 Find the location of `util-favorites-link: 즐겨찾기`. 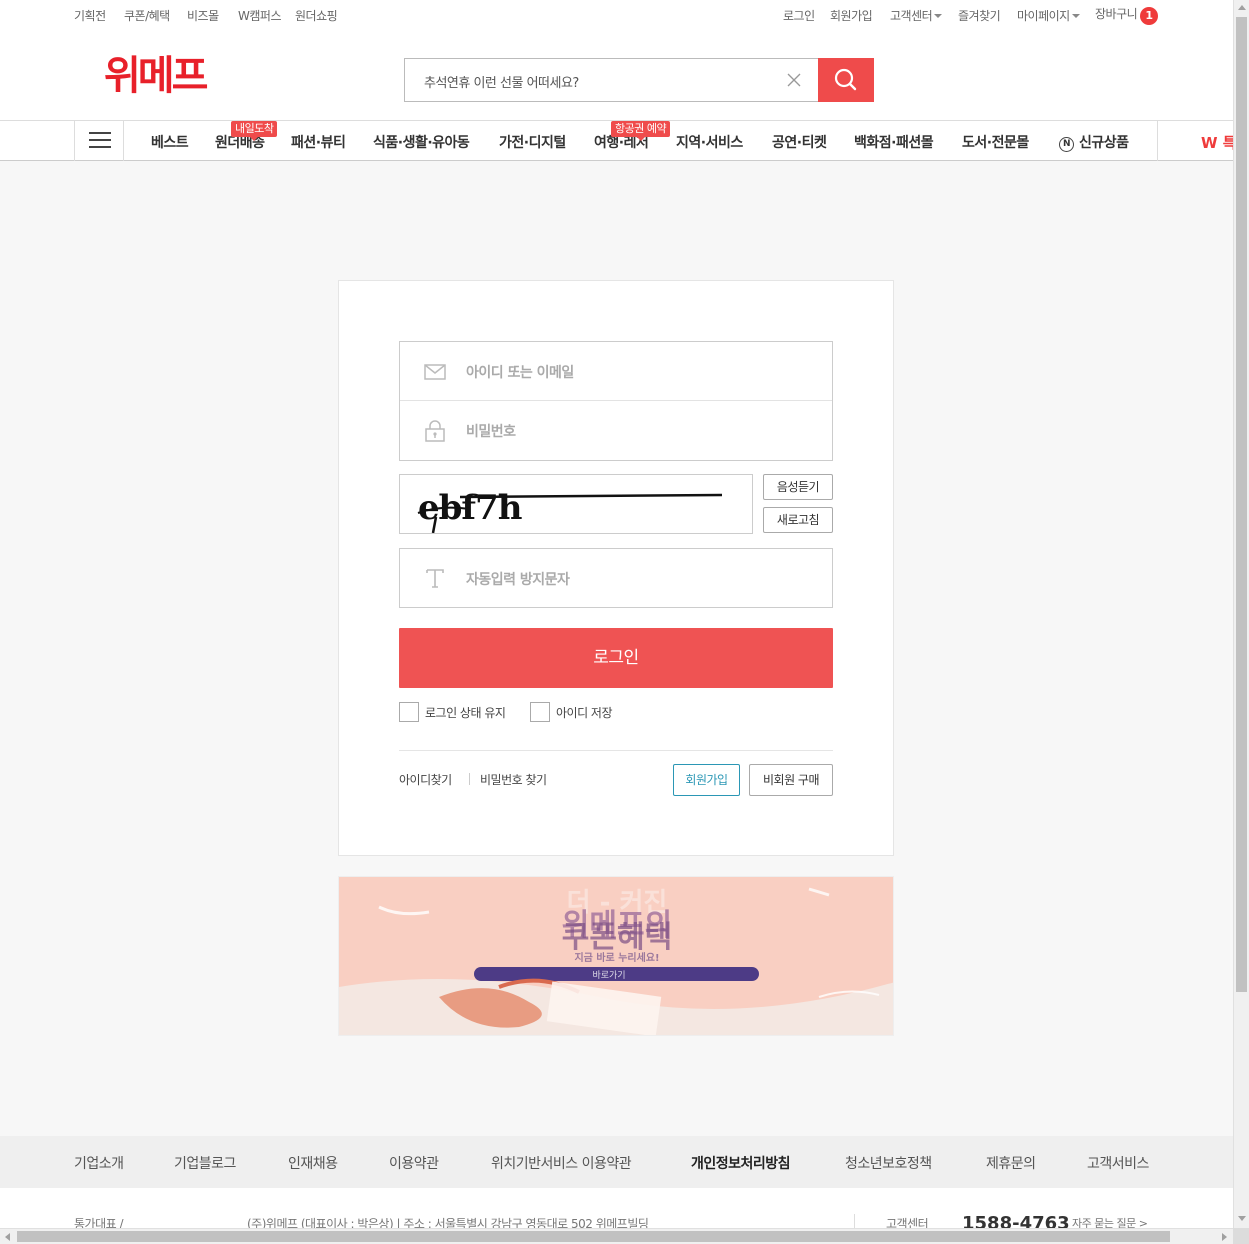

util-favorites-link: 즐겨찾기 is located at coordinates (979, 15).